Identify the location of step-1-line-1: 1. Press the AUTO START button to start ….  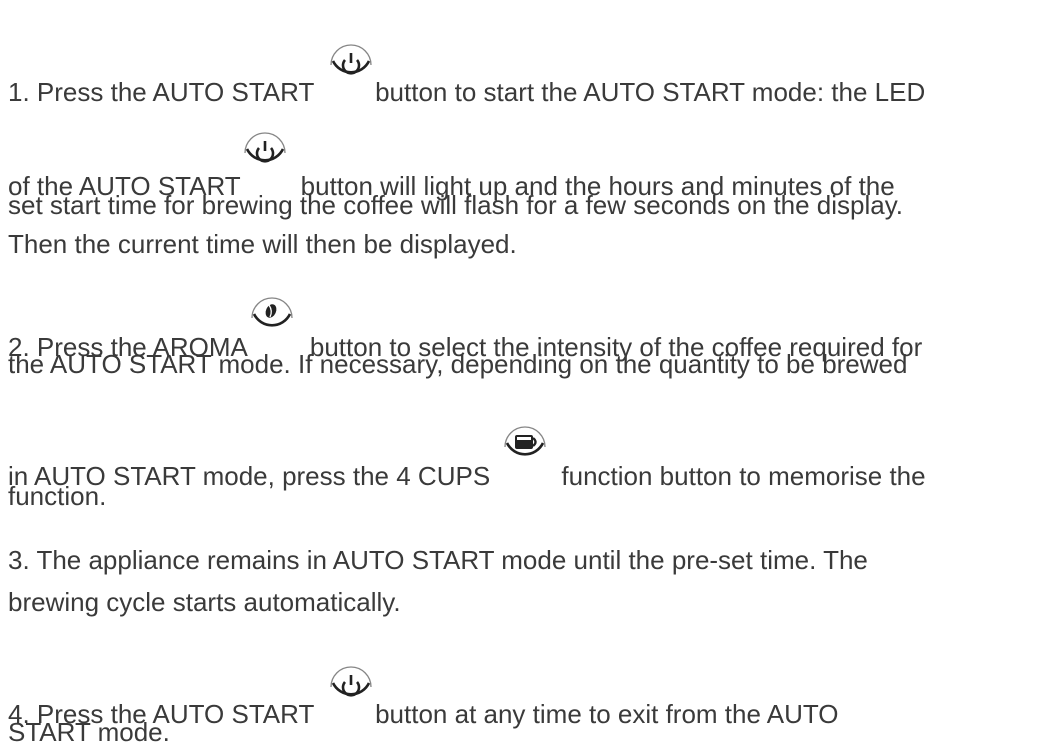
(467, 75).